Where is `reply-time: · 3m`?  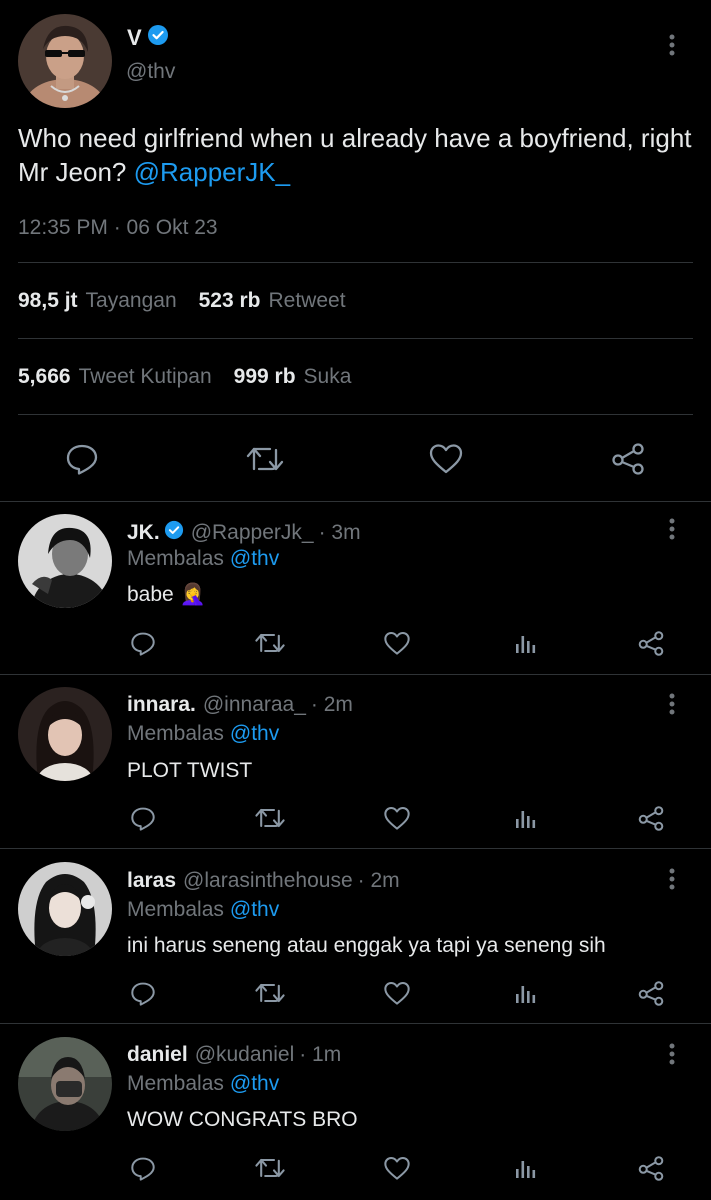
reply-time: · 3m is located at coordinates (339, 532).